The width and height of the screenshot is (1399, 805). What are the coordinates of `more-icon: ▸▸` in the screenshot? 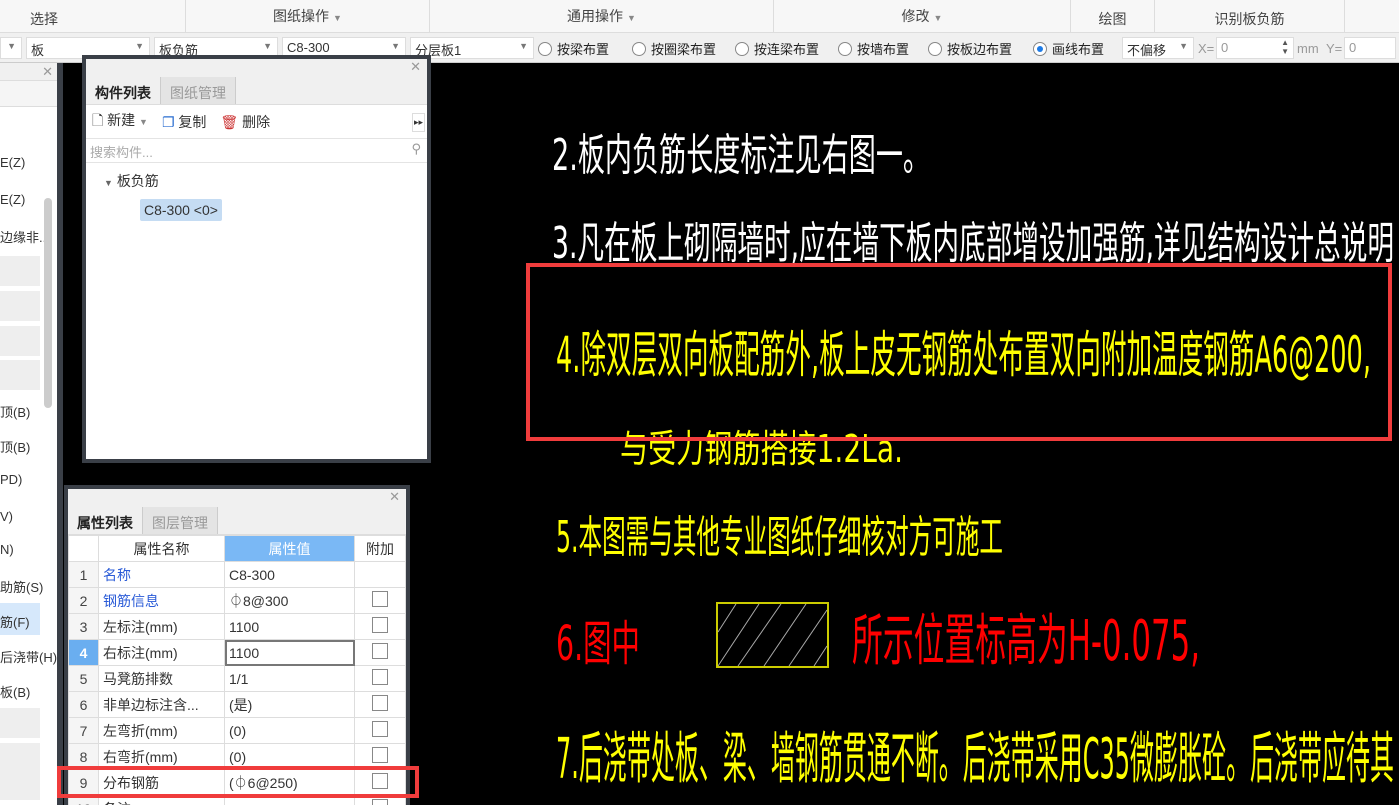 It's located at (418, 122).